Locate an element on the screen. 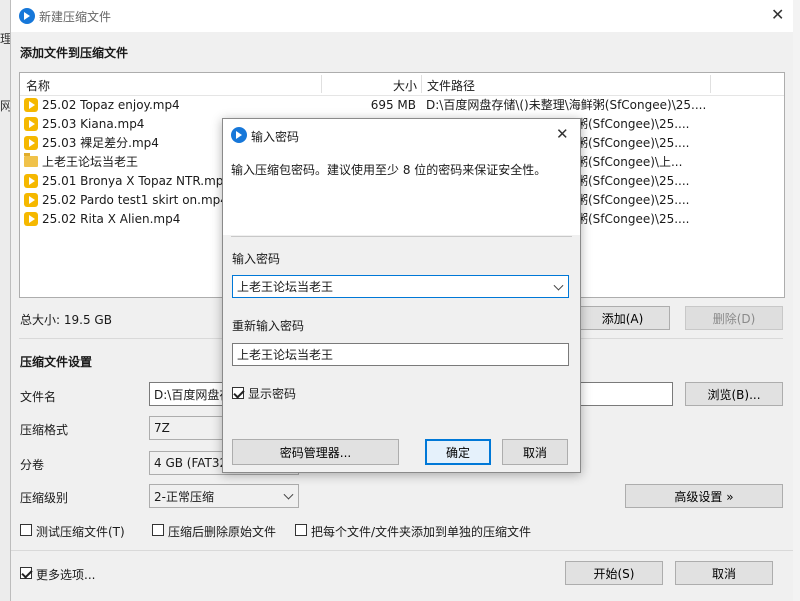 This screenshot has height=601, width=800. dialog-description-area: 输入压缩包密码。建议使用至少 8 位的密码来保证安全性。 is located at coordinates (401, 193).